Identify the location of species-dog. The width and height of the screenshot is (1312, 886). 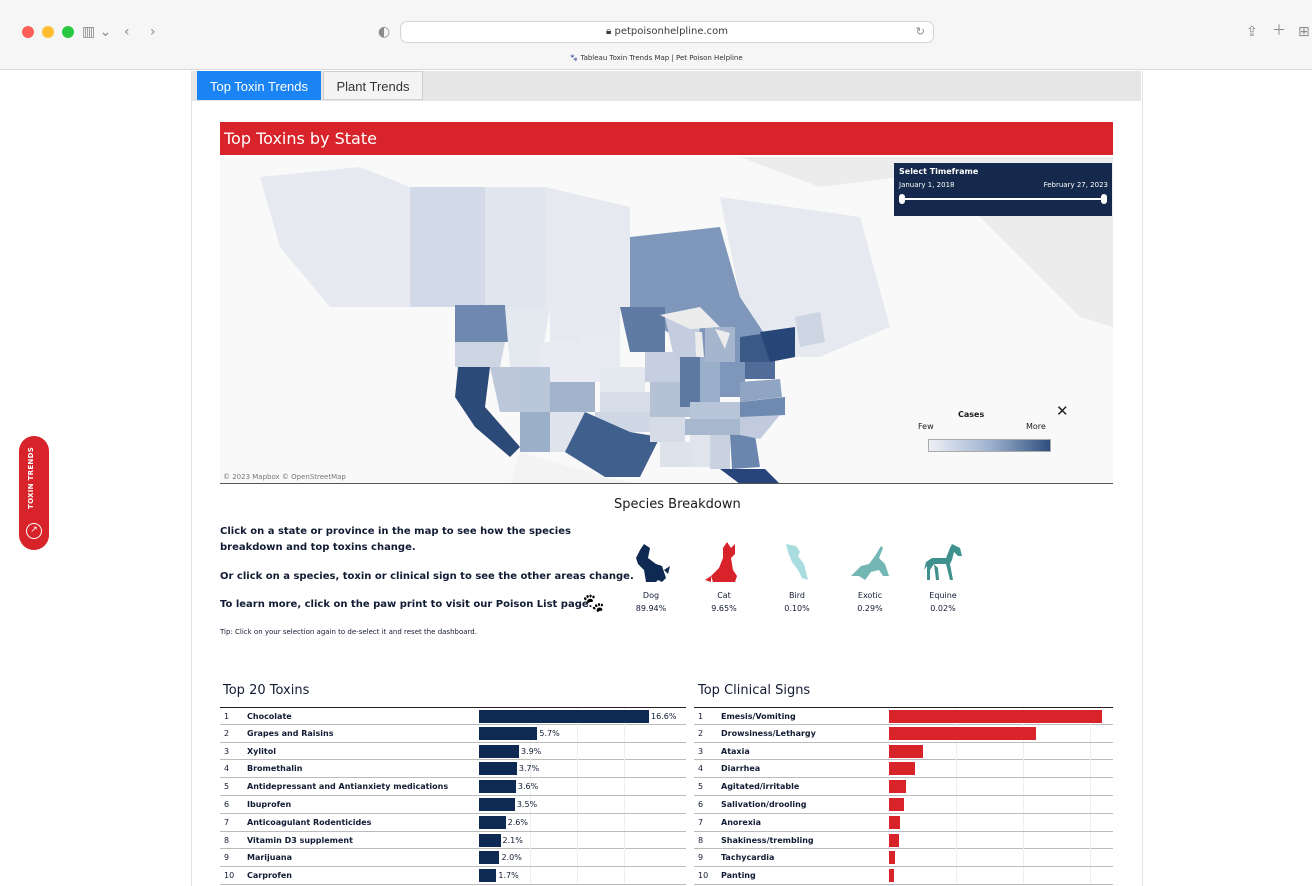
(651, 563).